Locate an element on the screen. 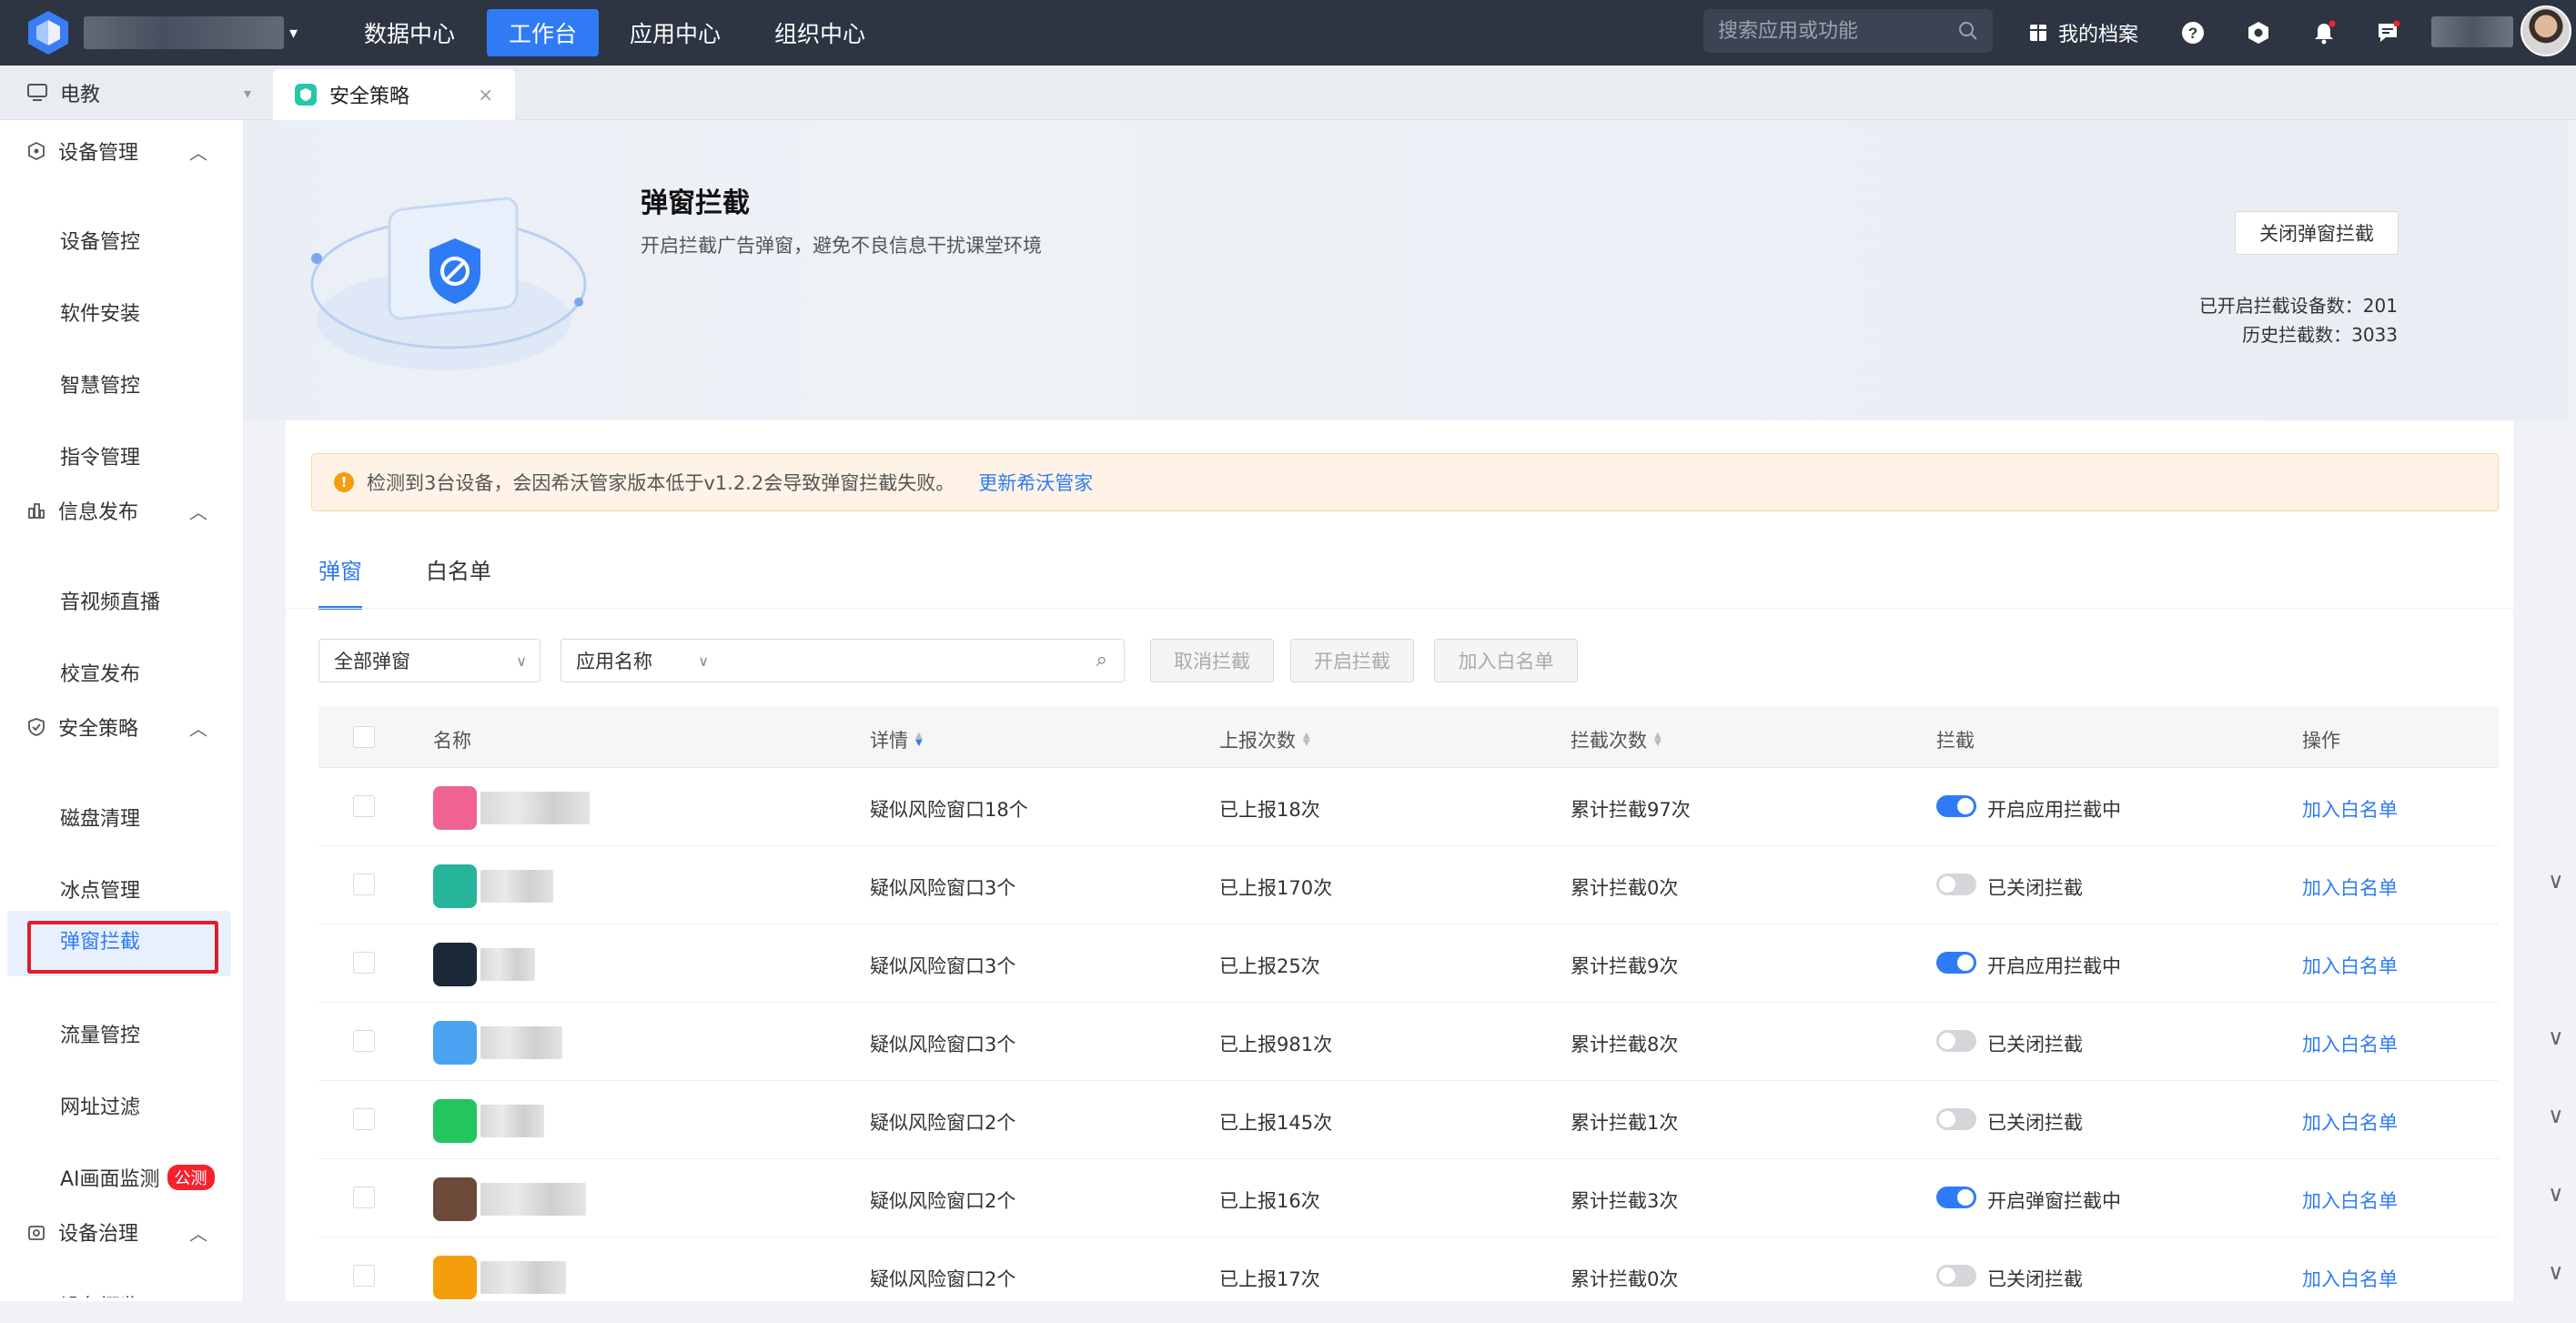 This screenshot has height=1323, width=2576. tree-dropdown-icon: ▾ is located at coordinates (248, 93).